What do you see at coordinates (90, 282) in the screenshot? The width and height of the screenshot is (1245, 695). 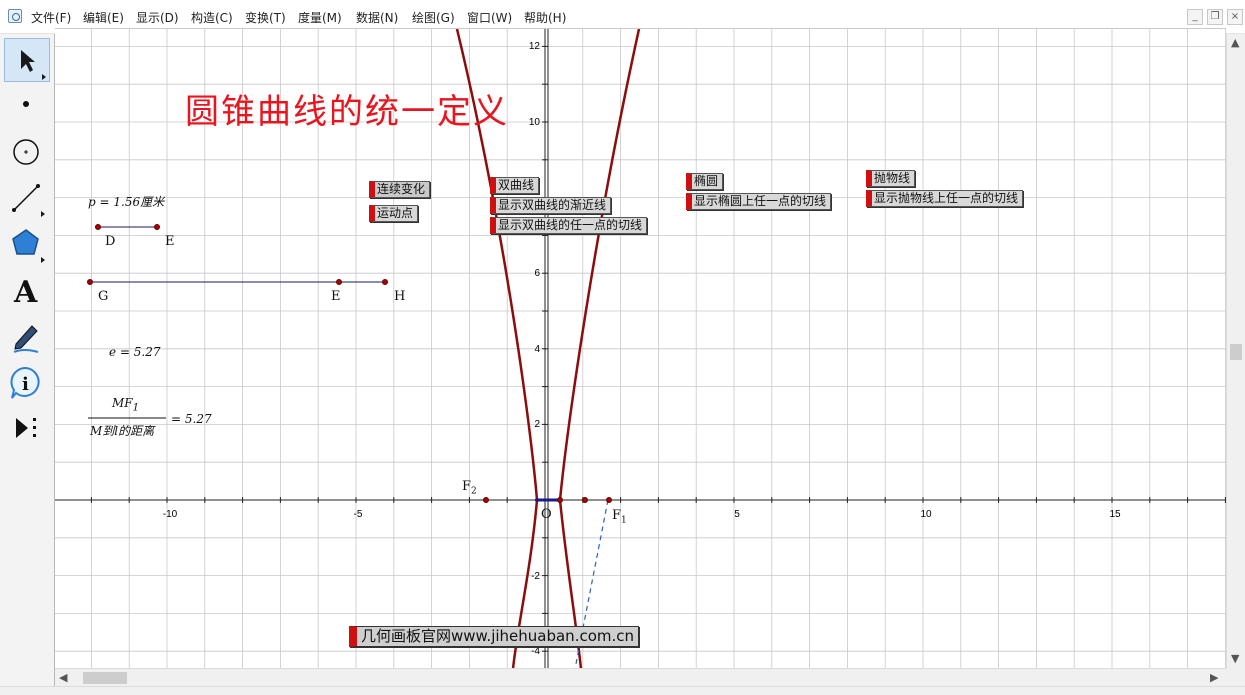 I see `point-g` at bounding box center [90, 282].